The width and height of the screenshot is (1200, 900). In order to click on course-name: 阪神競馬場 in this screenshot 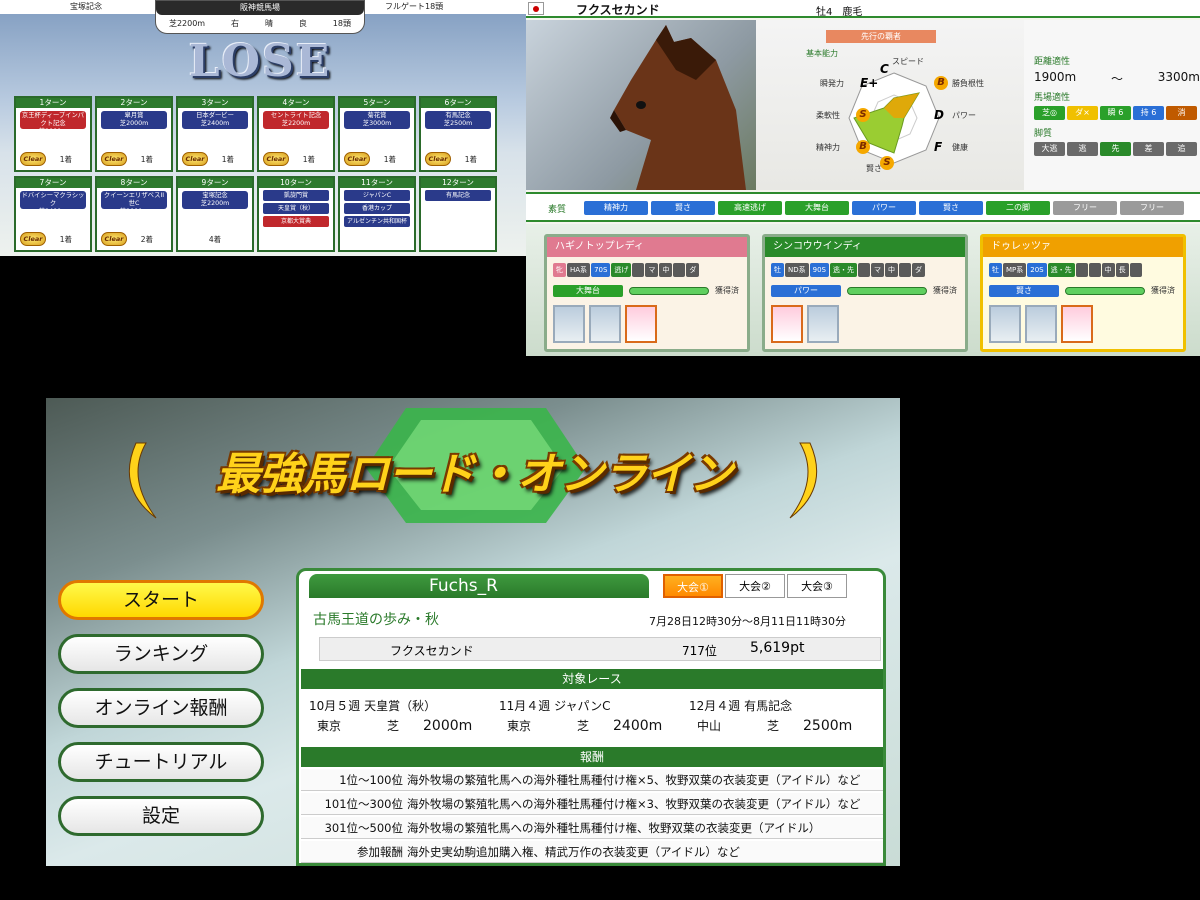, I will do `click(260, 8)`.